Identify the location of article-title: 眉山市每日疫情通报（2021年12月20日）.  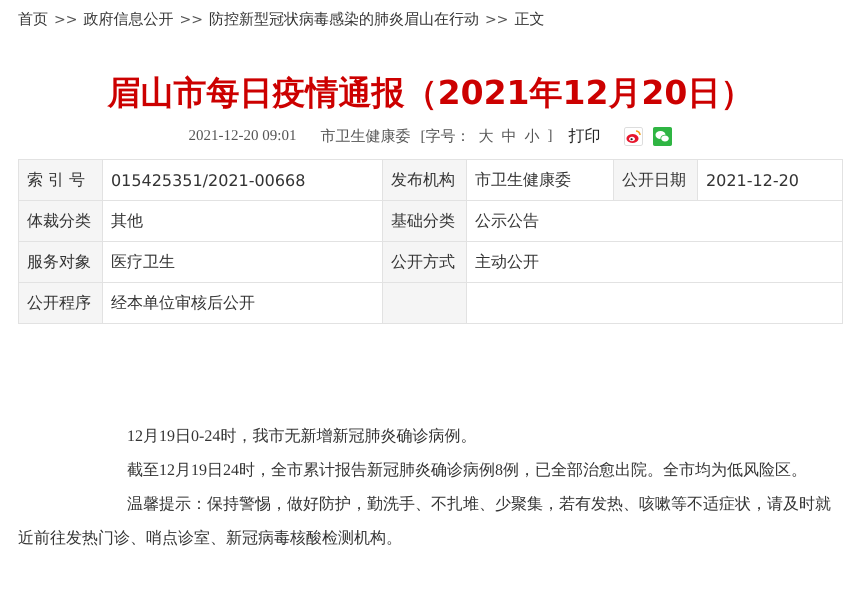
(430, 93).